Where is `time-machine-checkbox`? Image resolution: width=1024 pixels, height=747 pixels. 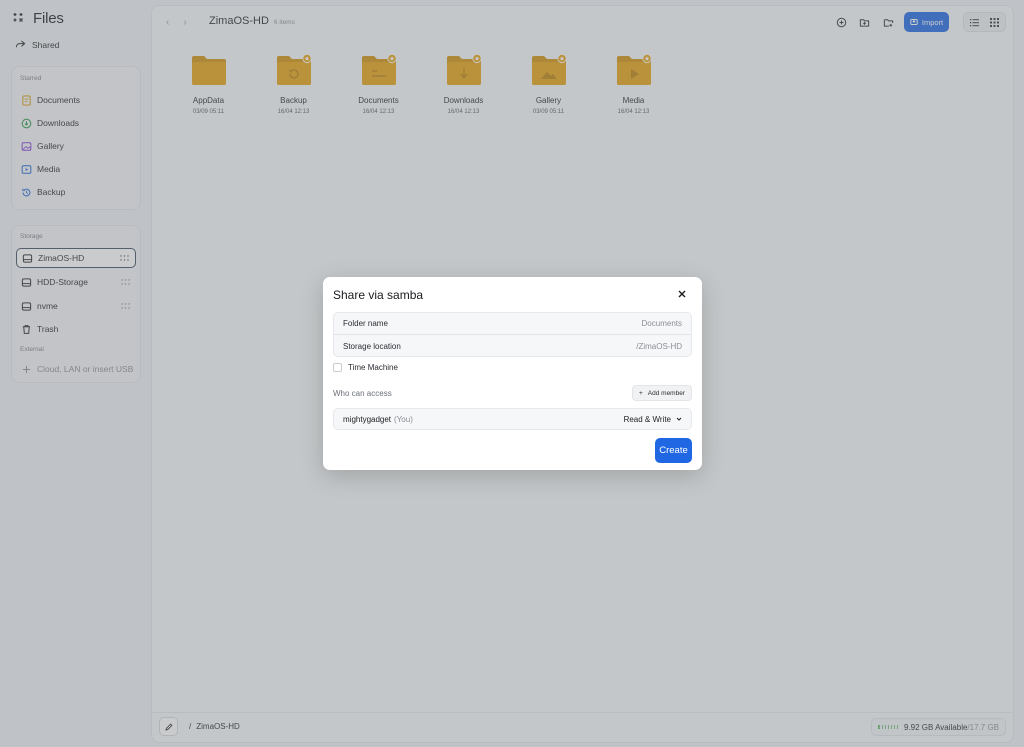 time-machine-checkbox is located at coordinates (337, 367).